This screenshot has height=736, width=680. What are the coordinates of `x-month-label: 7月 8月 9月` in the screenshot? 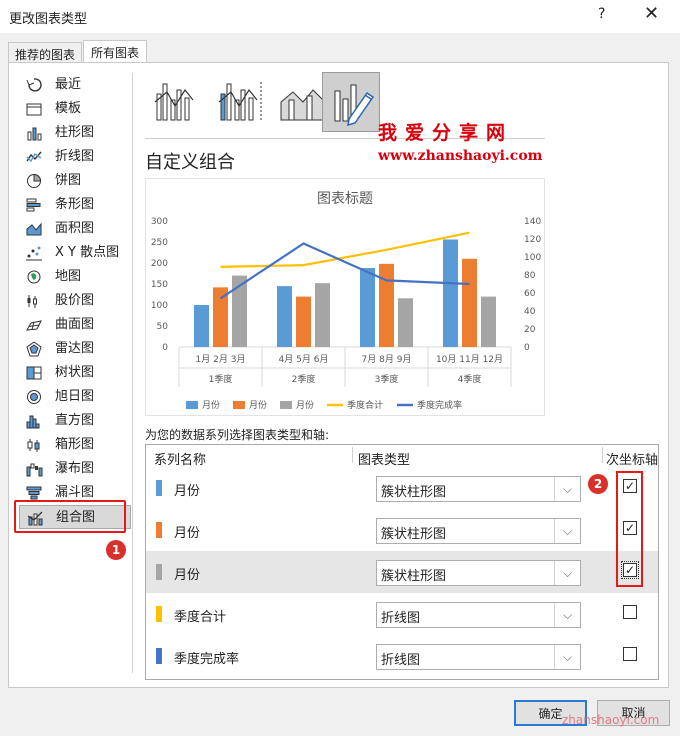 It's located at (387, 359).